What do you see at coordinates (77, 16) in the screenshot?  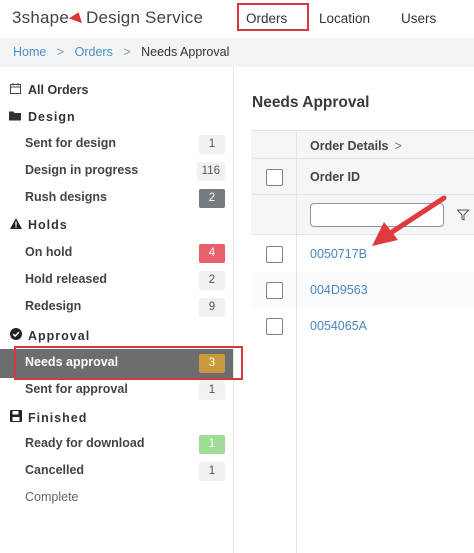 I see `logo-triangle-icon` at bounding box center [77, 16].